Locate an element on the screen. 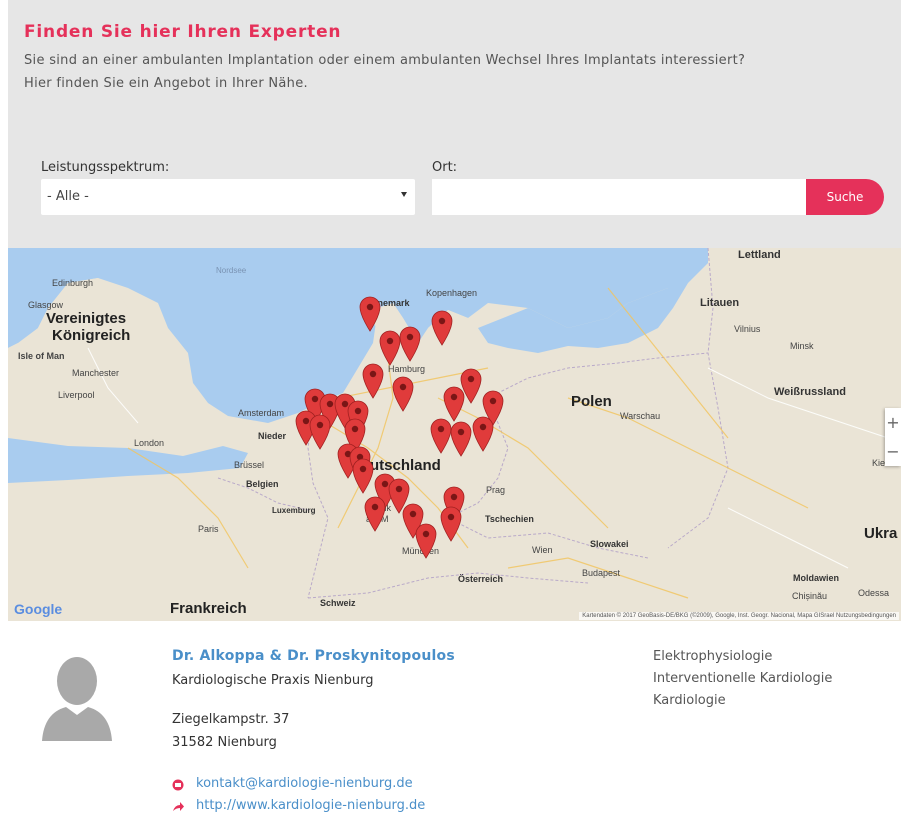  google-logo: Google is located at coordinates (38, 609).